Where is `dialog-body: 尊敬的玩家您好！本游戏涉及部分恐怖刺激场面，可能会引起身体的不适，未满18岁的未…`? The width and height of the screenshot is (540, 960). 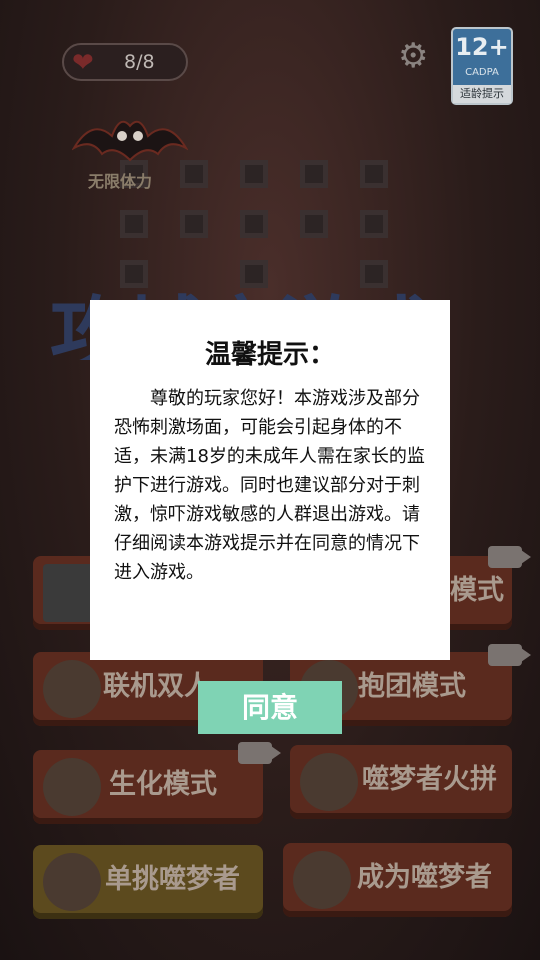 dialog-body: 尊敬的玩家您好！本游戏涉及部分恐怖刺激场面，可能会引起身体的不适，未满18岁的未… is located at coordinates (269, 485).